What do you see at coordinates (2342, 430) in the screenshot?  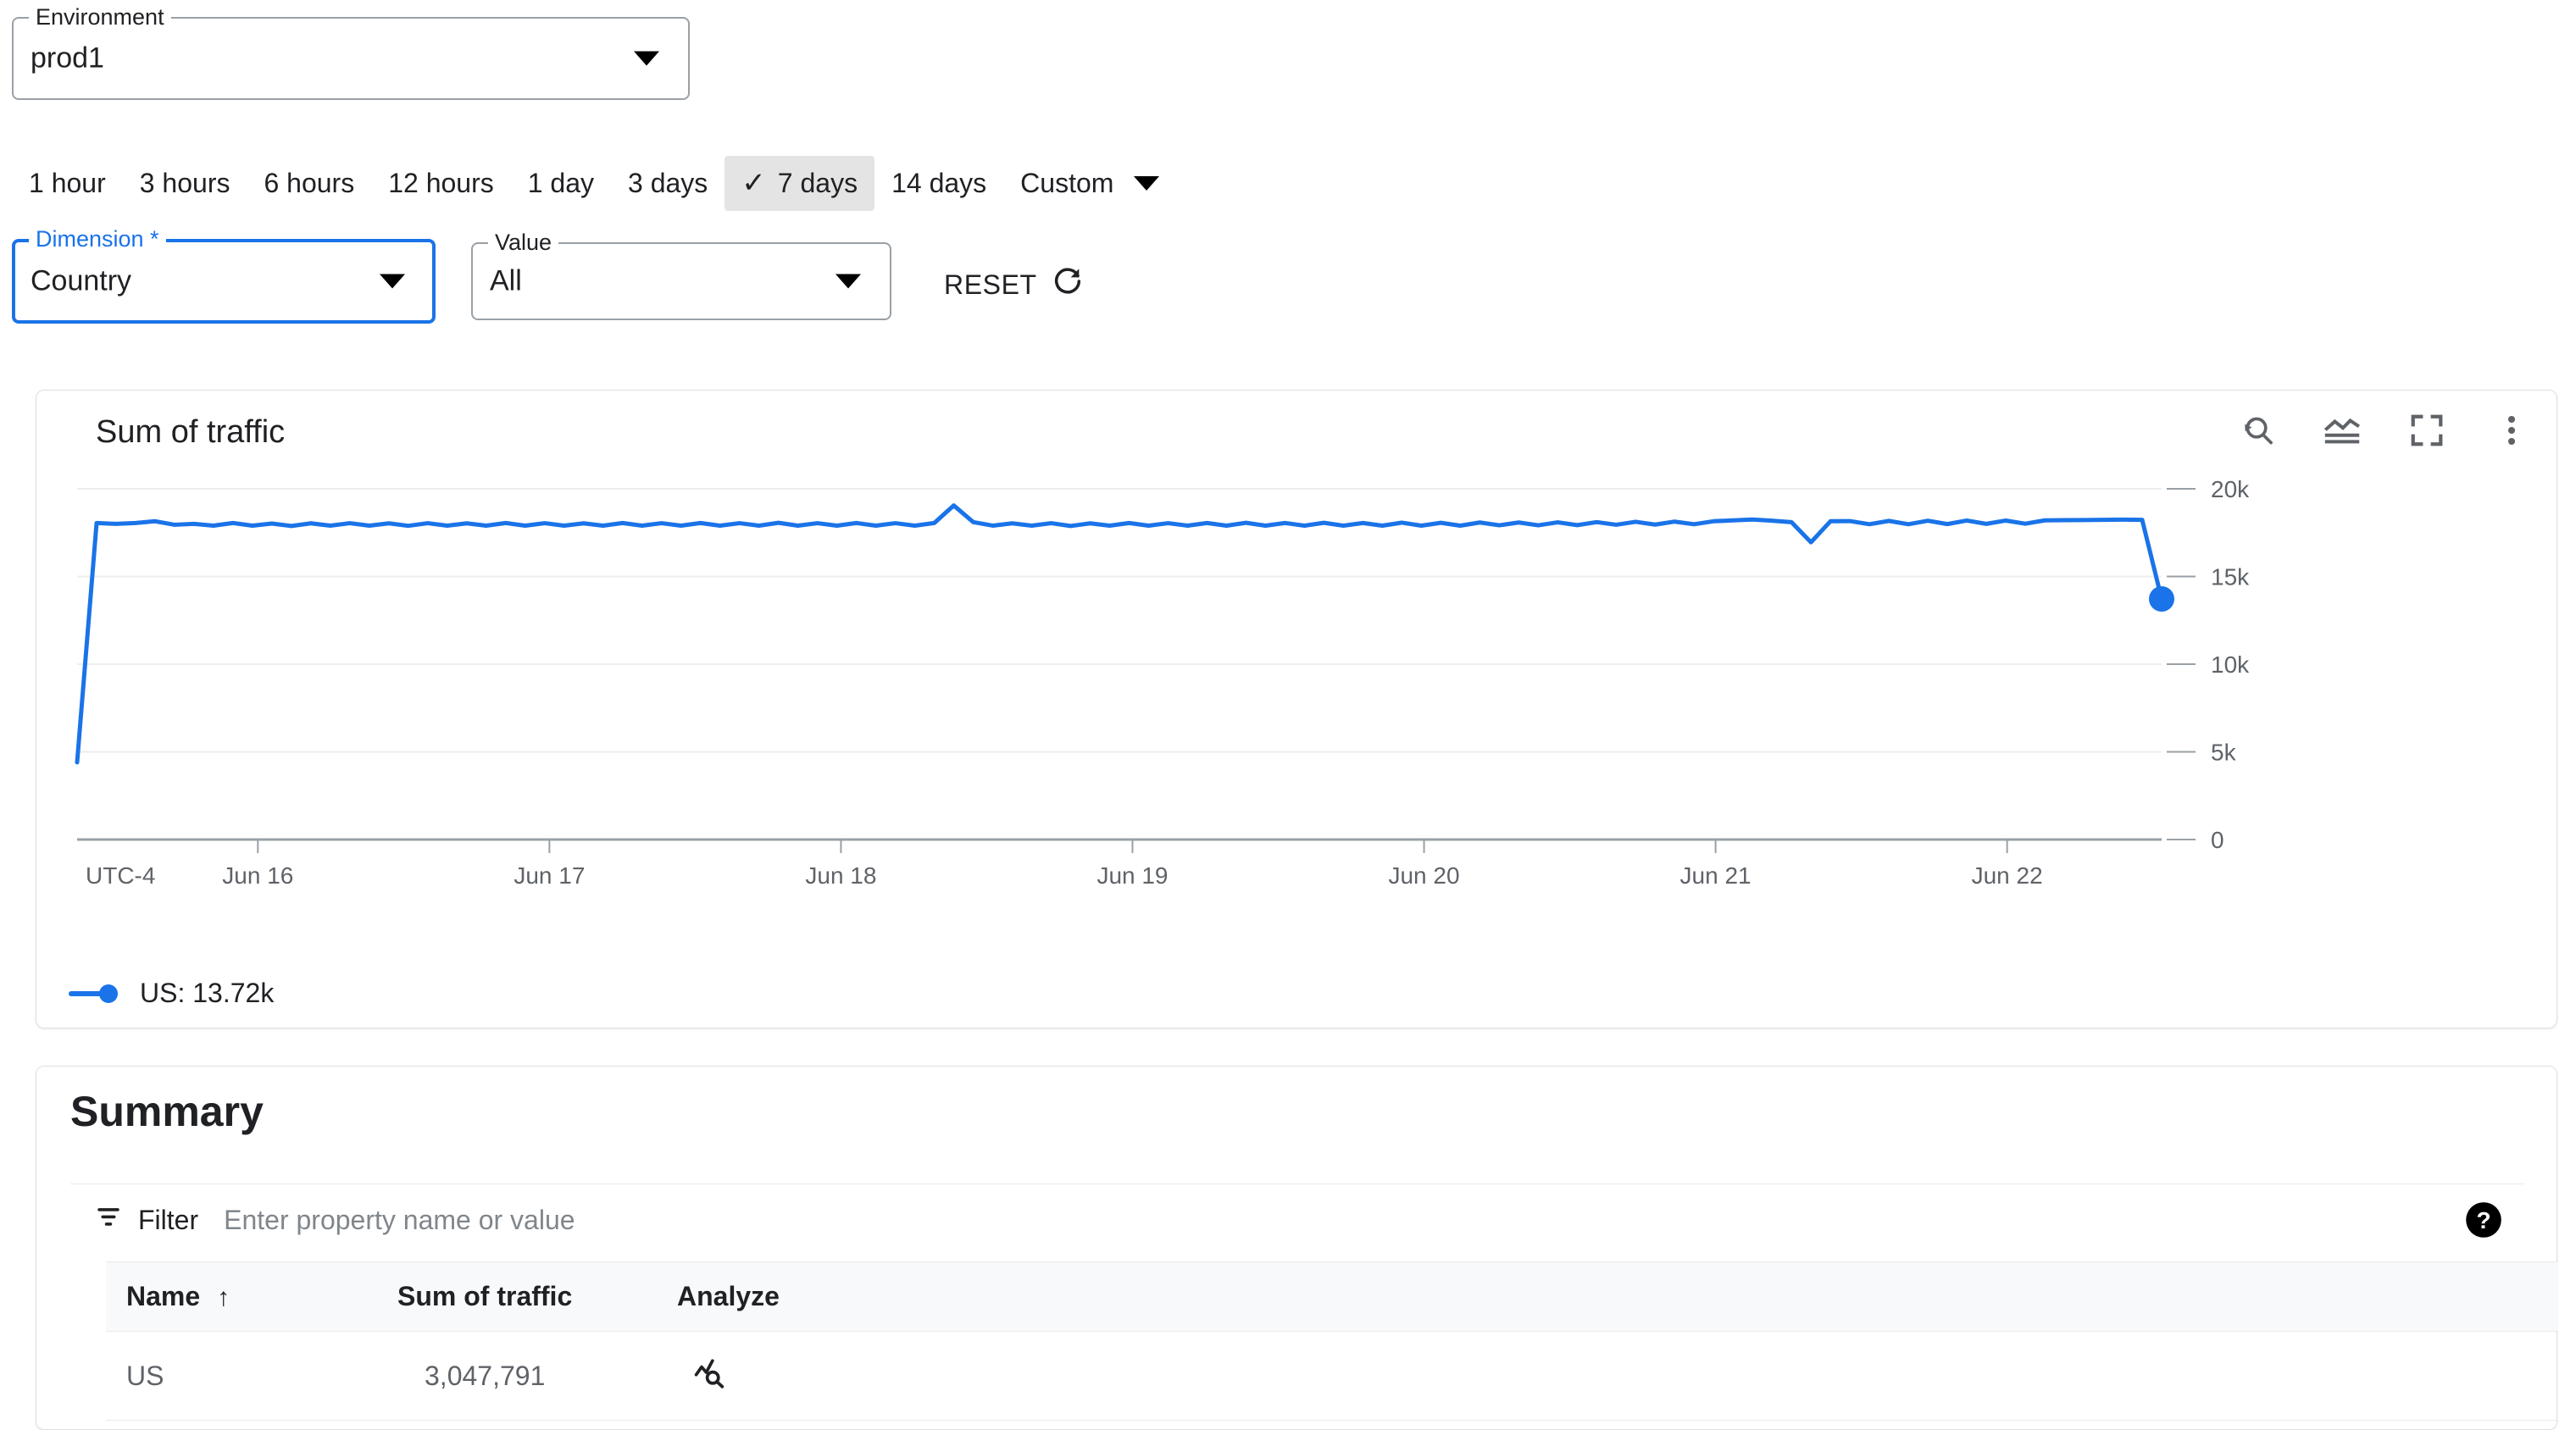 I see `chart-type-icon` at bounding box center [2342, 430].